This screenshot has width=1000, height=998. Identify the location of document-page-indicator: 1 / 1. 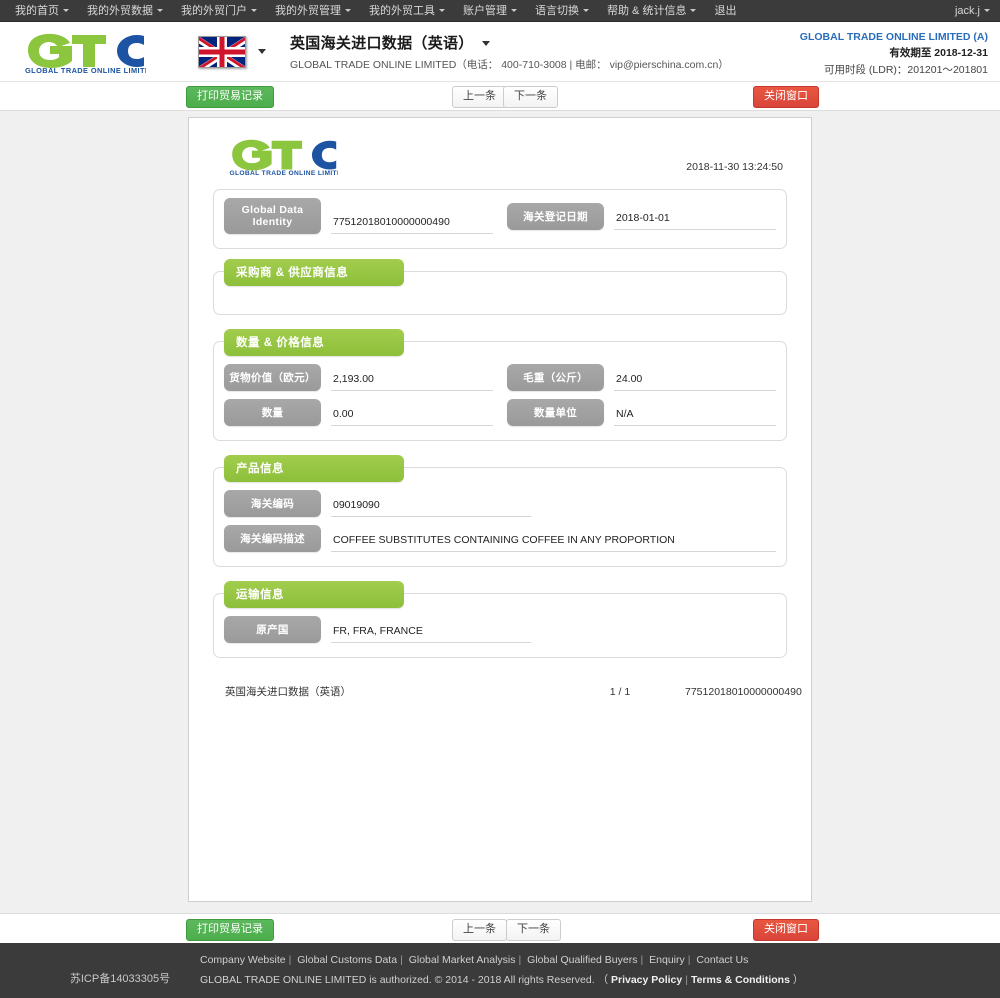
(620, 691).